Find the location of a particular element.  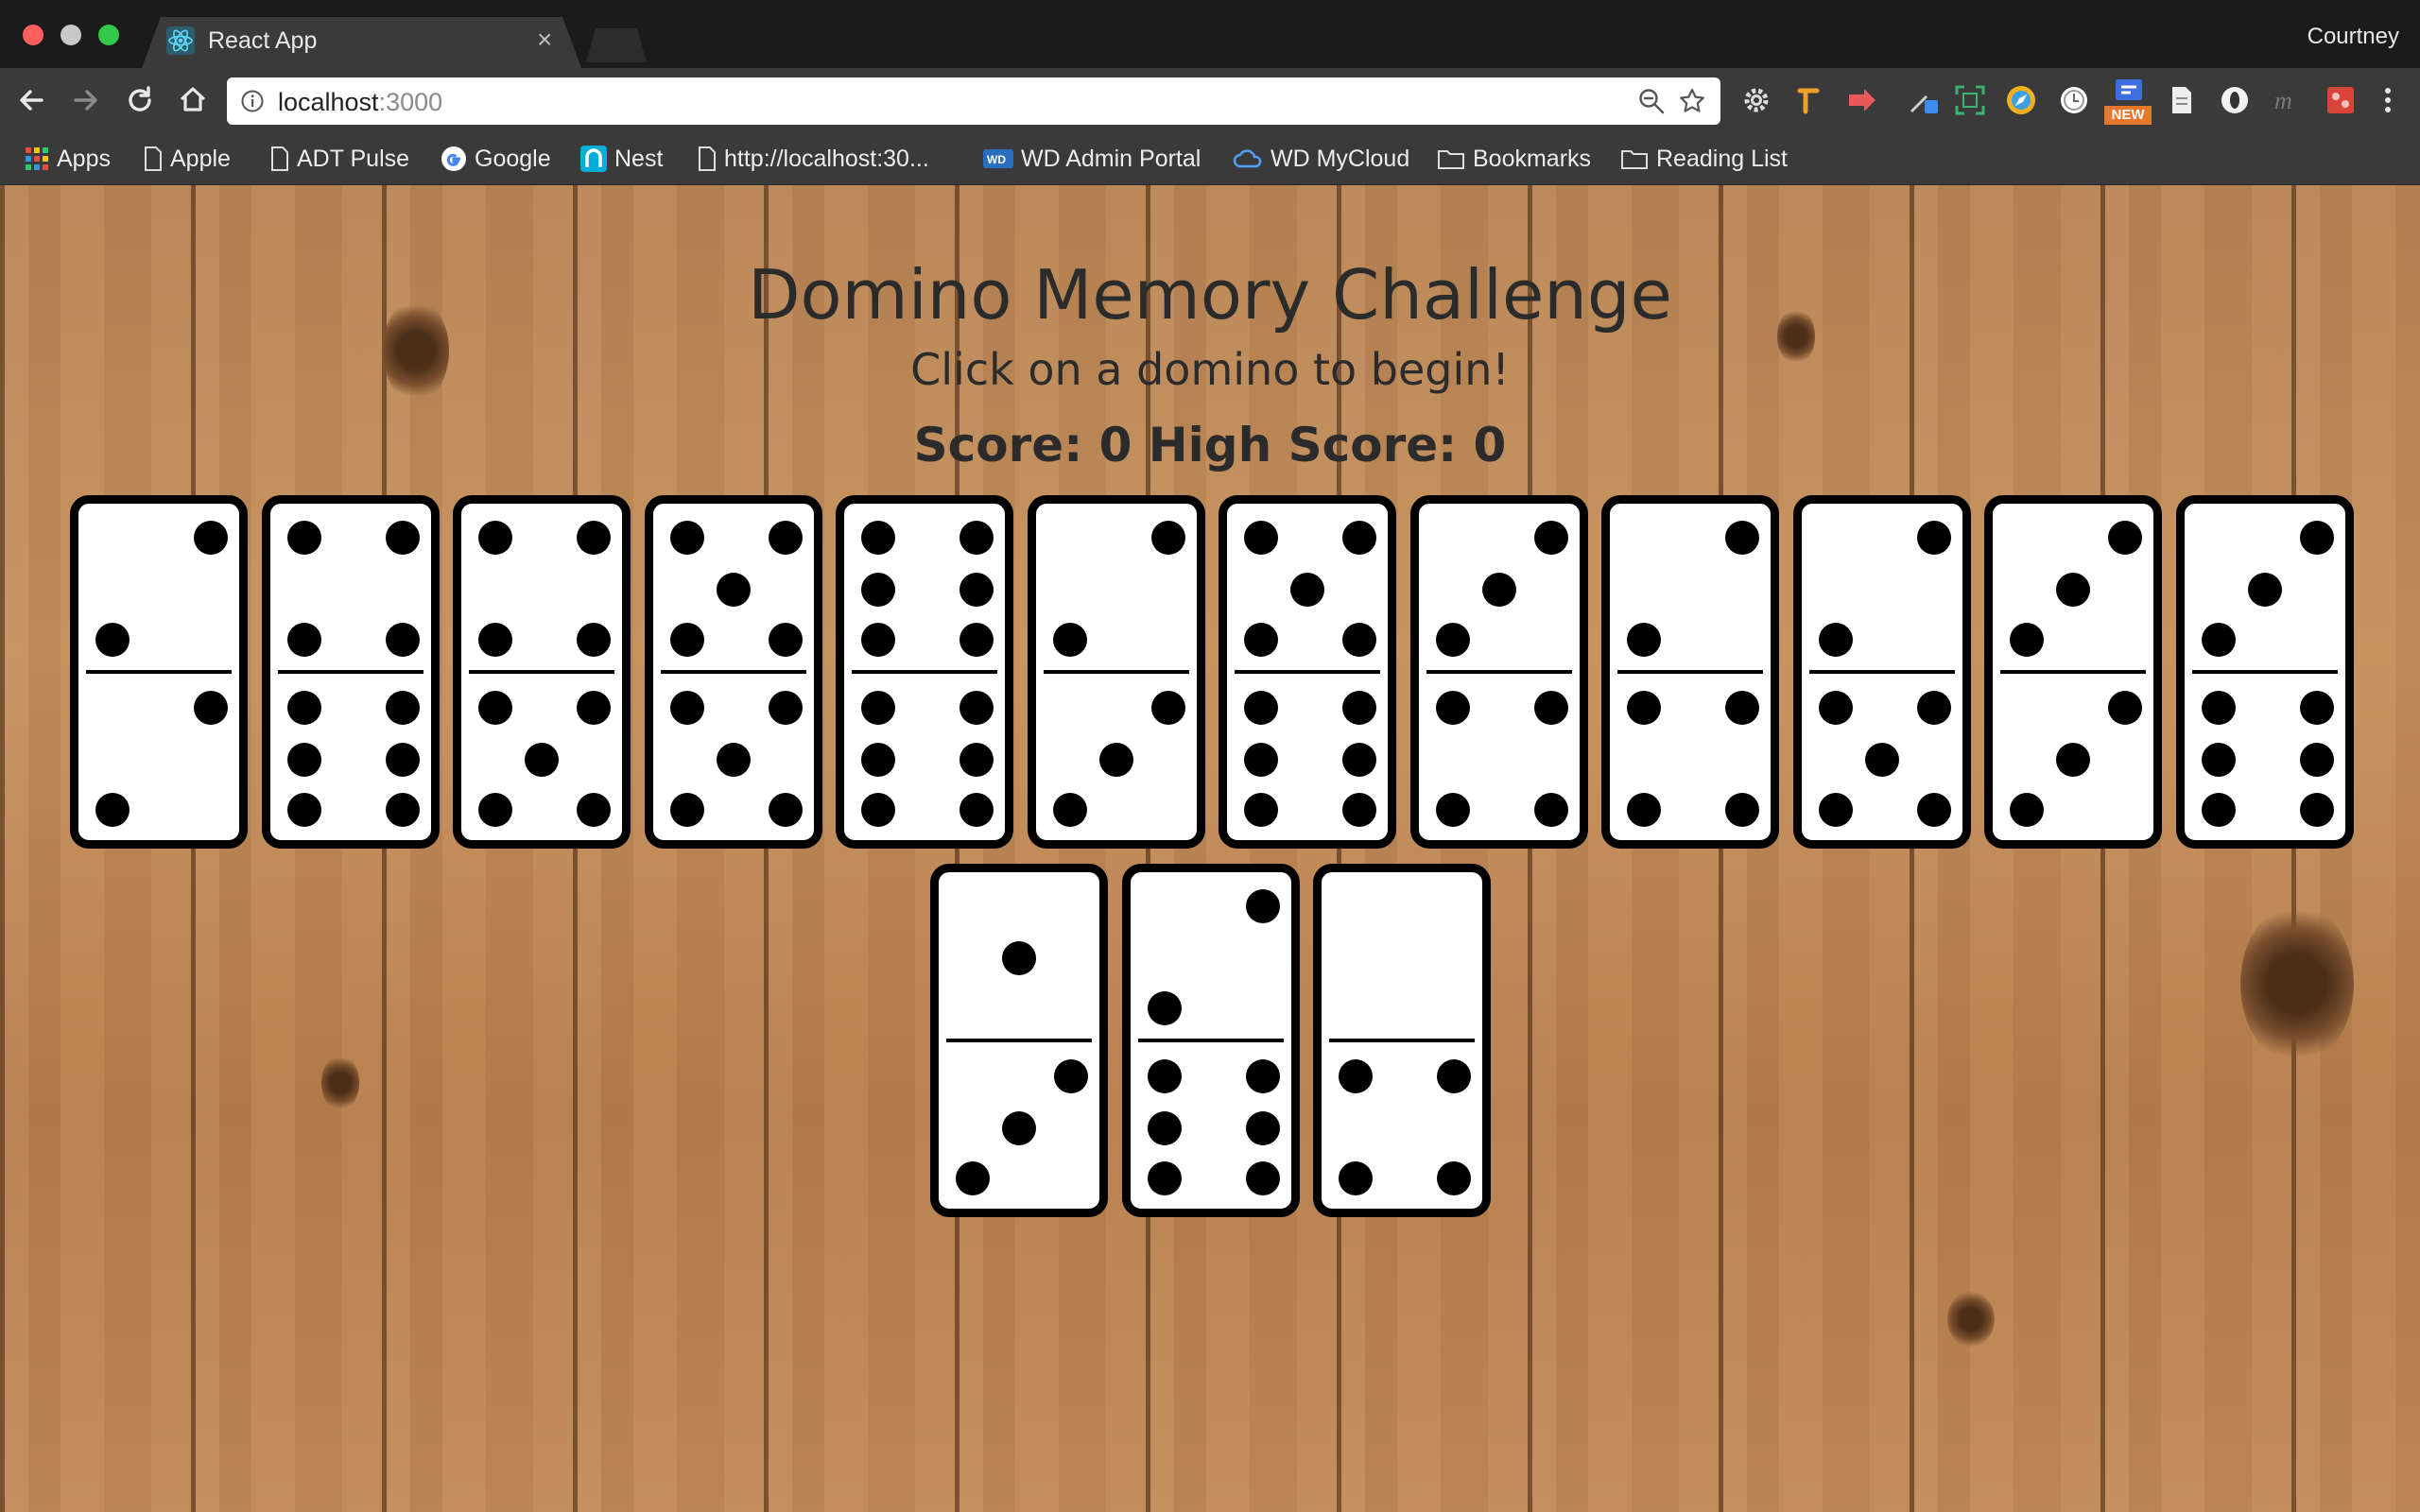

bookmark-apple: Apple is located at coordinates (187, 159).